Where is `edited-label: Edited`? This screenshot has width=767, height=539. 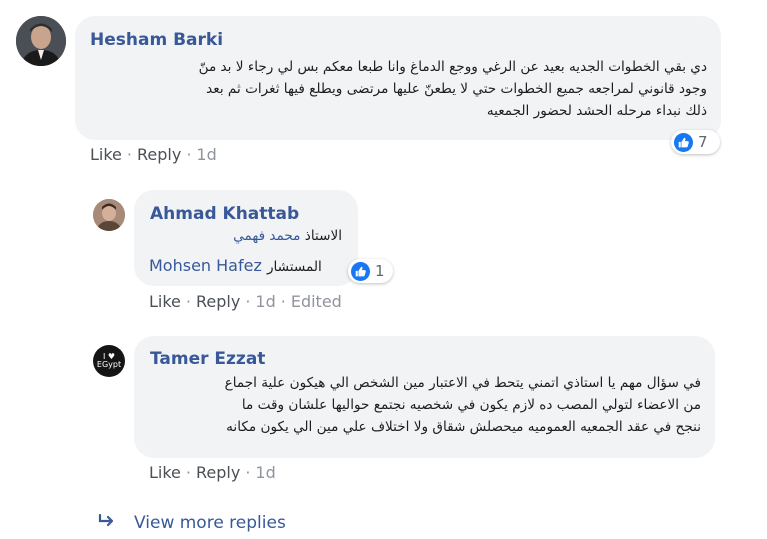 edited-label: Edited is located at coordinates (316, 301).